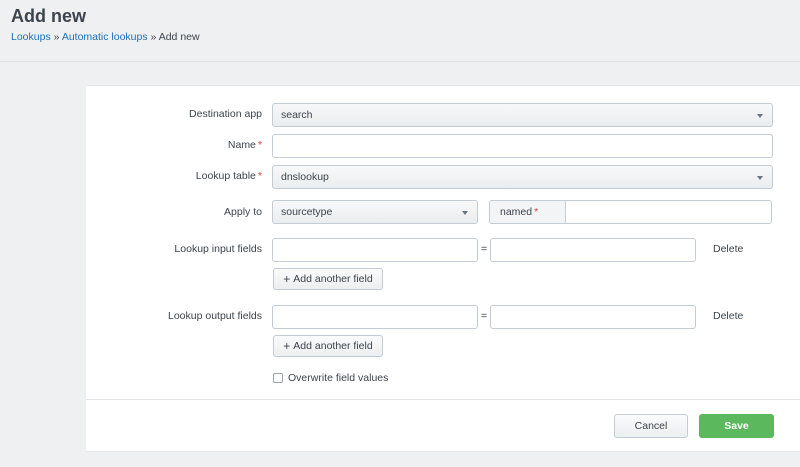  What do you see at coordinates (218, 249) in the screenshot?
I see `lookup-input-fields-label: Lookup input fields` at bounding box center [218, 249].